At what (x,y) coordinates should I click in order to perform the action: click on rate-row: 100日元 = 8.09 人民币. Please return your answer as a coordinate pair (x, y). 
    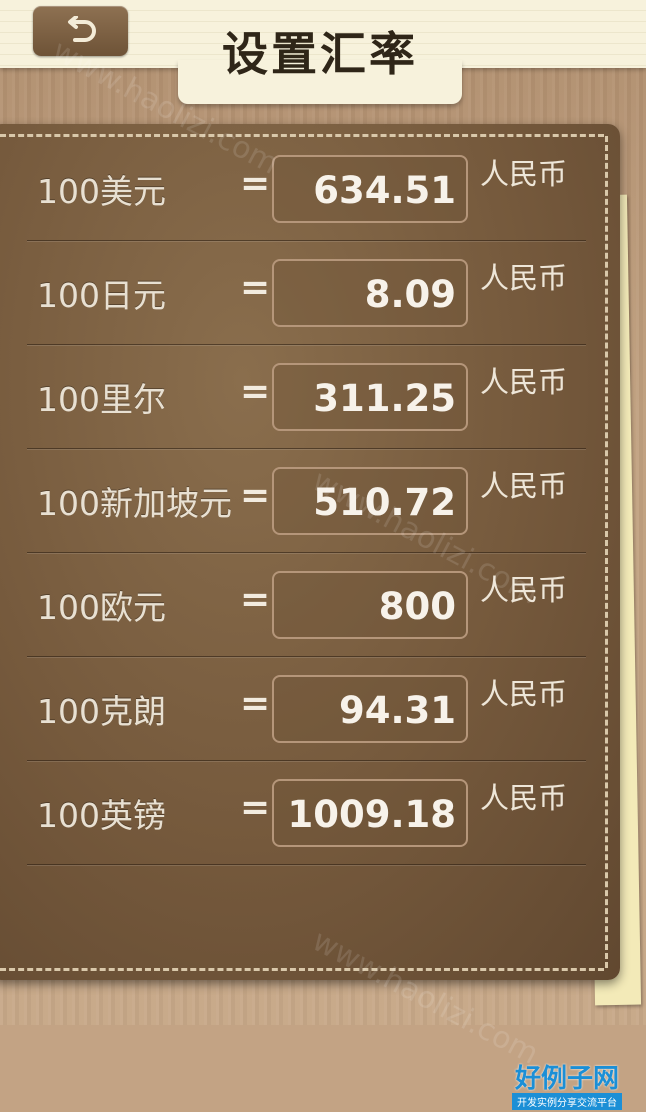
    Looking at the image, I should click on (300, 293).